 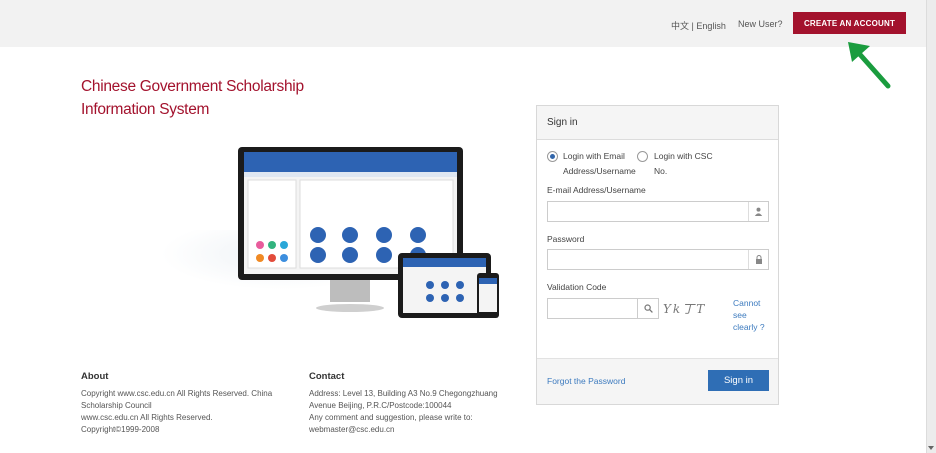 I want to click on create-account-button: CREATE AN ACCOUNT, so click(x=849, y=23).